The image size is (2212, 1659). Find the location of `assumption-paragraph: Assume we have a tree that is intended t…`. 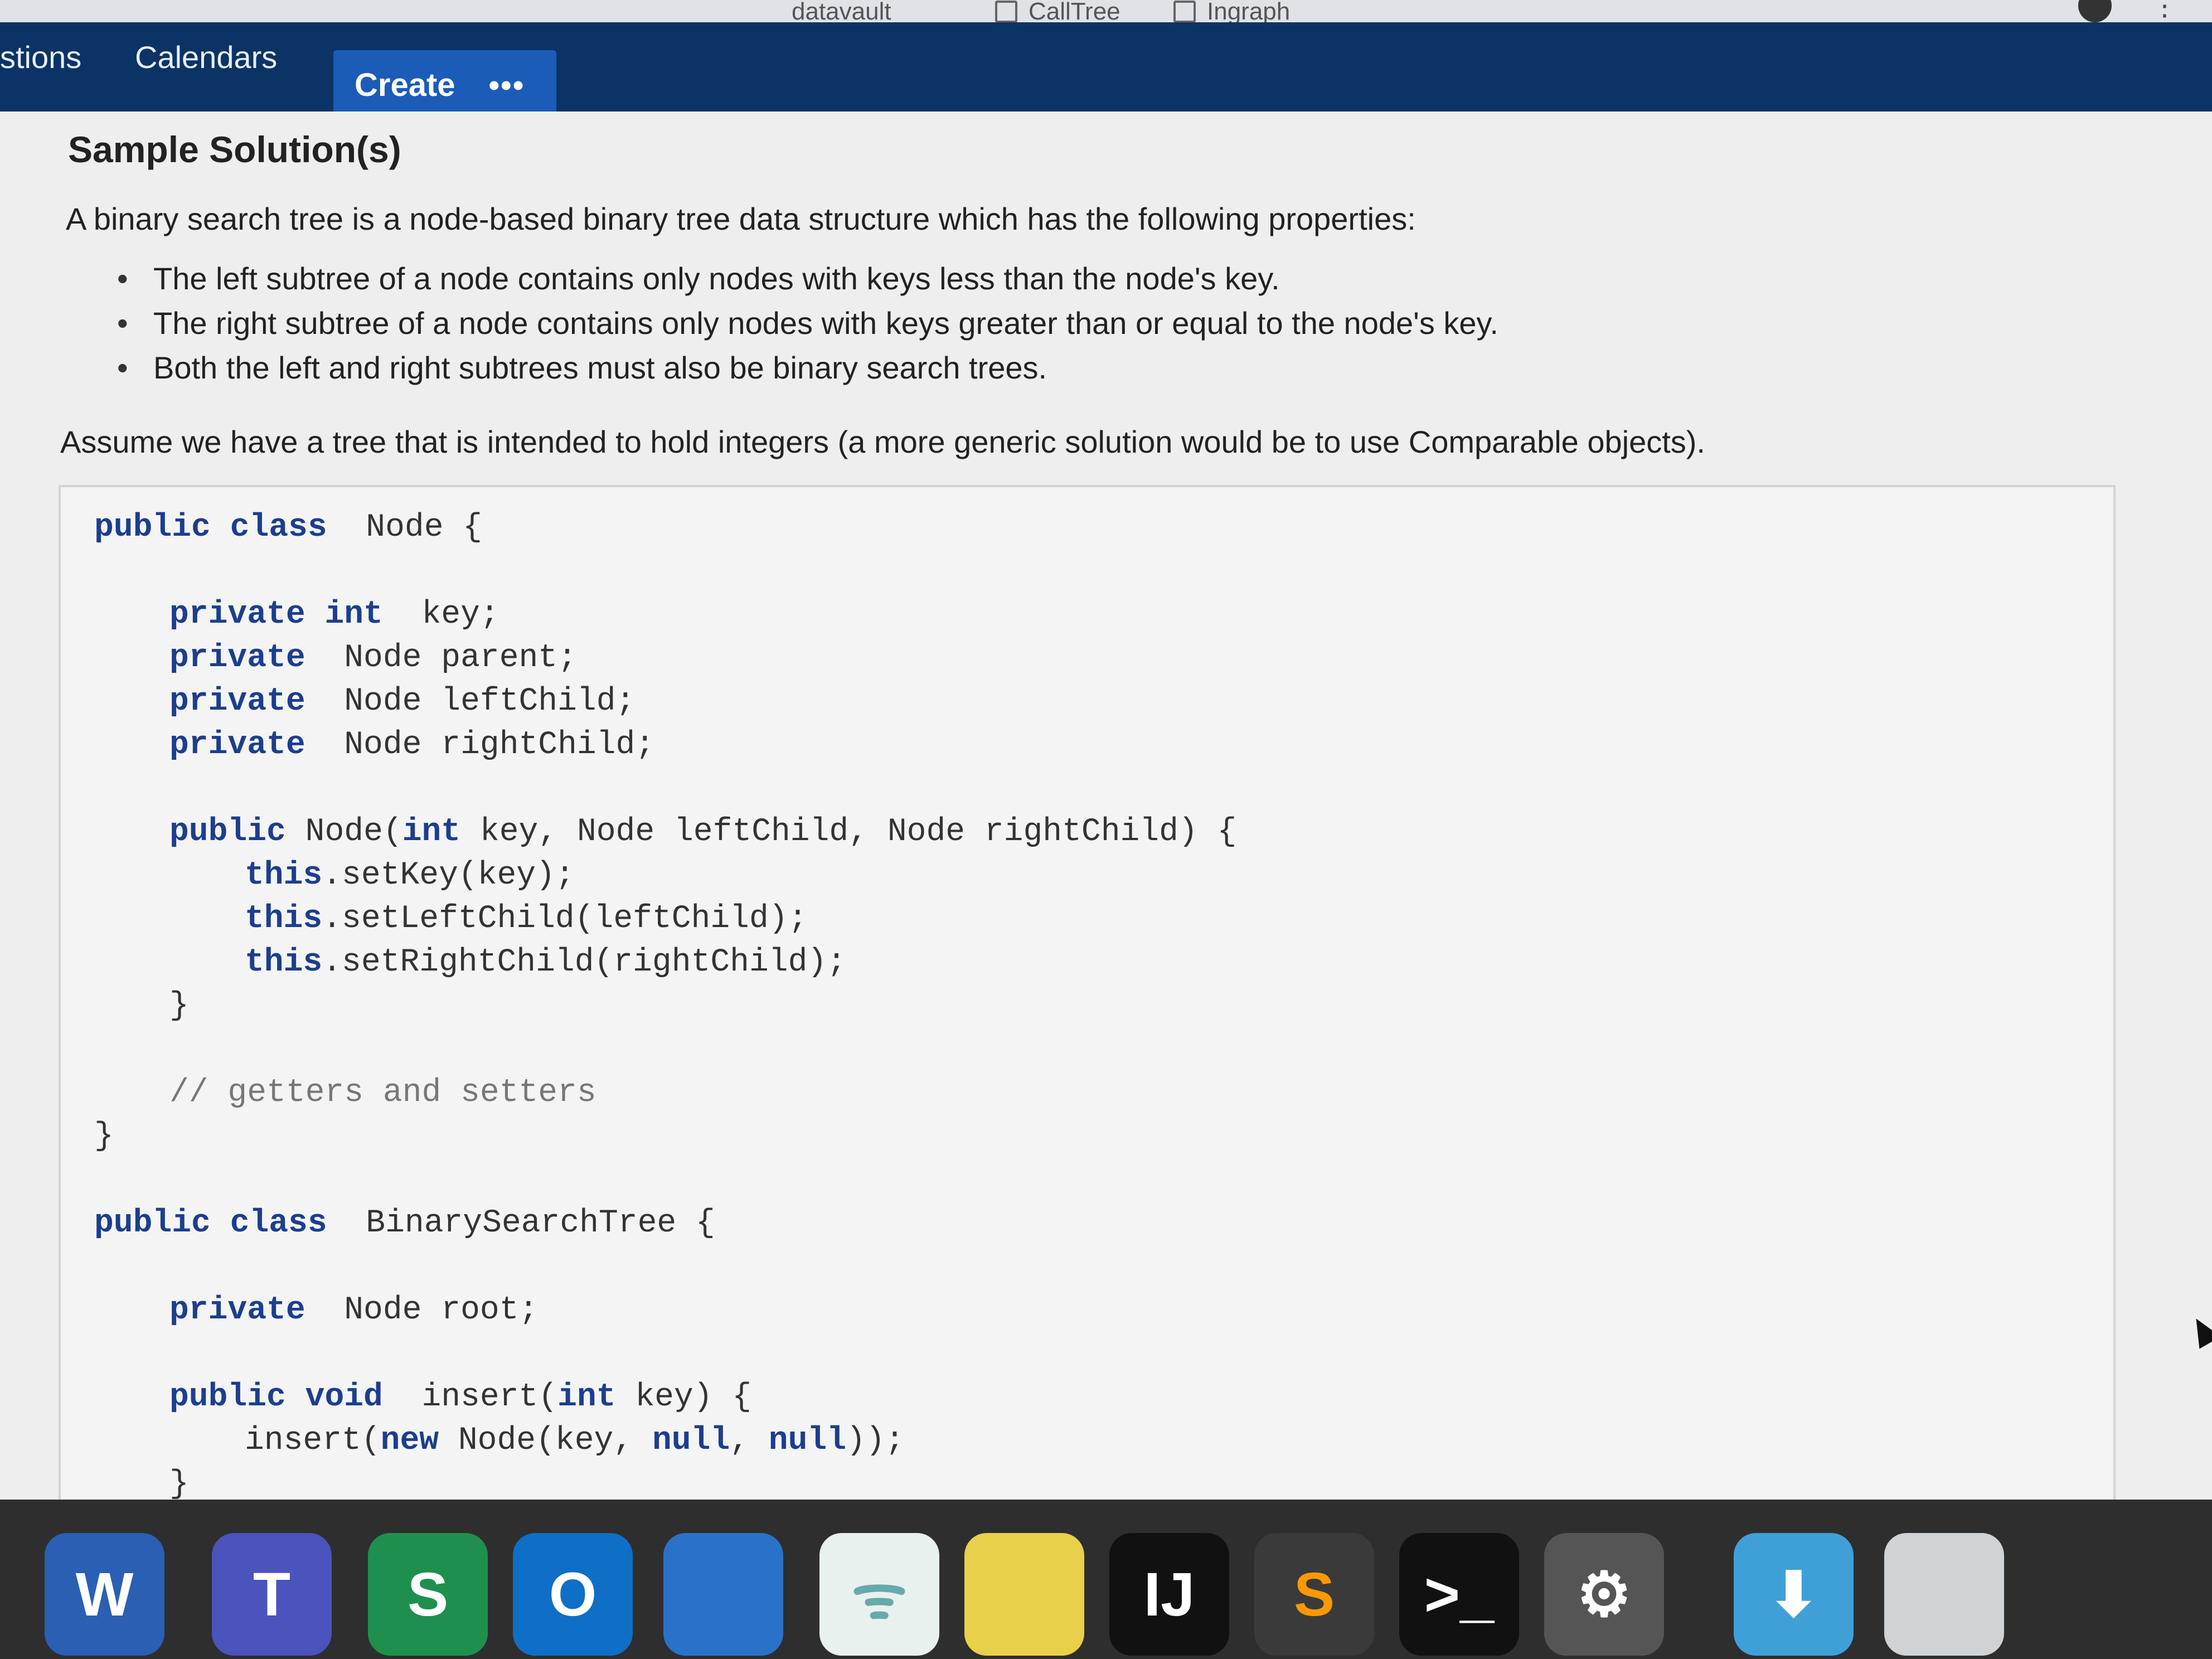

assumption-paragraph: Assume we have a tree that is intended t… is located at coordinates (882, 442).